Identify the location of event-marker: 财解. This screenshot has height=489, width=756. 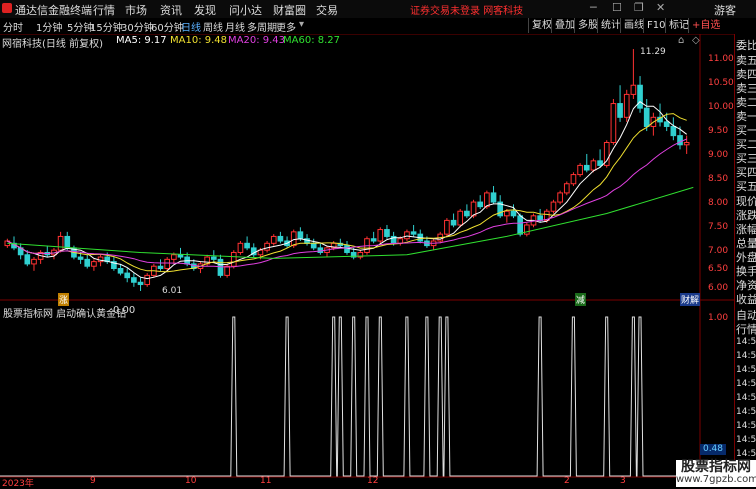
(690, 299).